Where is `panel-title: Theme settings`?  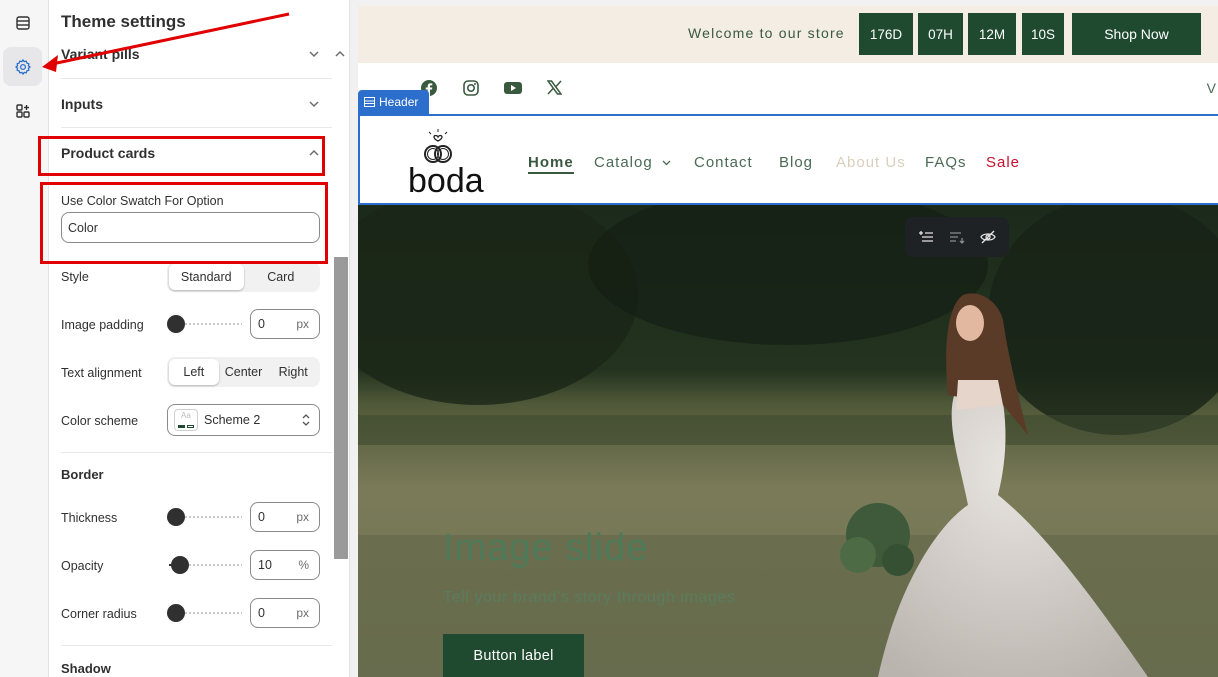 panel-title: Theme settings is located at coordinates (123, 21).